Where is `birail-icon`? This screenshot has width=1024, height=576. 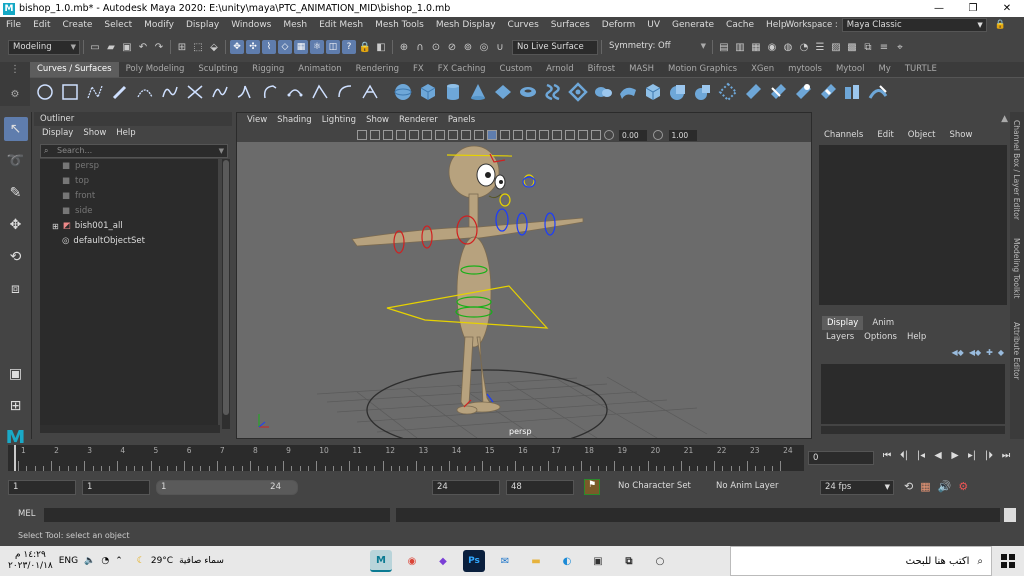 birail-icon is located at coordinates (628, 92).